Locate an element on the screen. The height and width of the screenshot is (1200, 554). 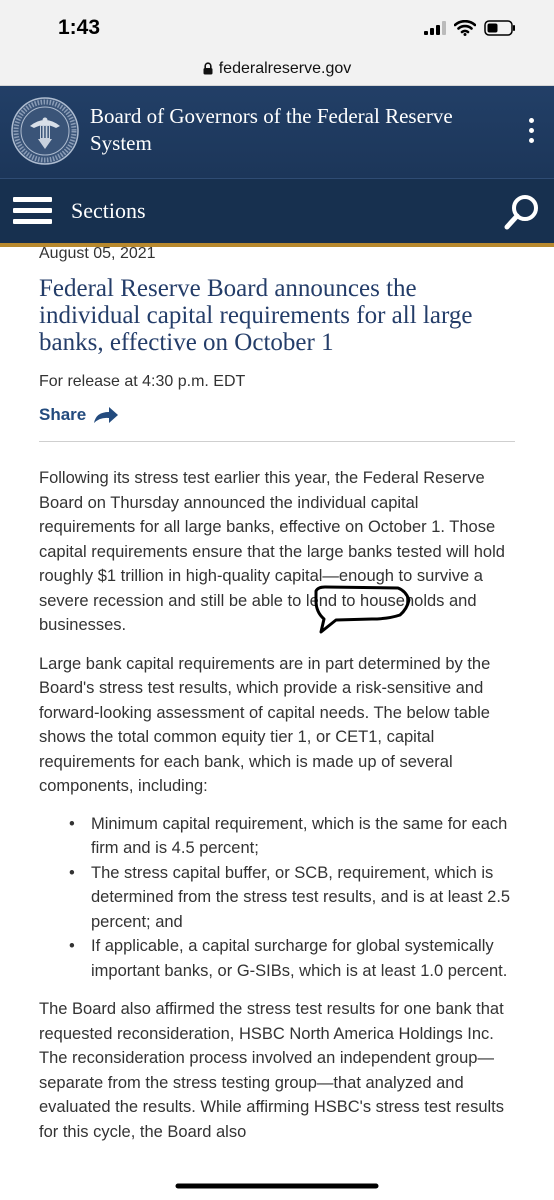
federal-reserve-seal-logo is located at coordinates (45, 131).